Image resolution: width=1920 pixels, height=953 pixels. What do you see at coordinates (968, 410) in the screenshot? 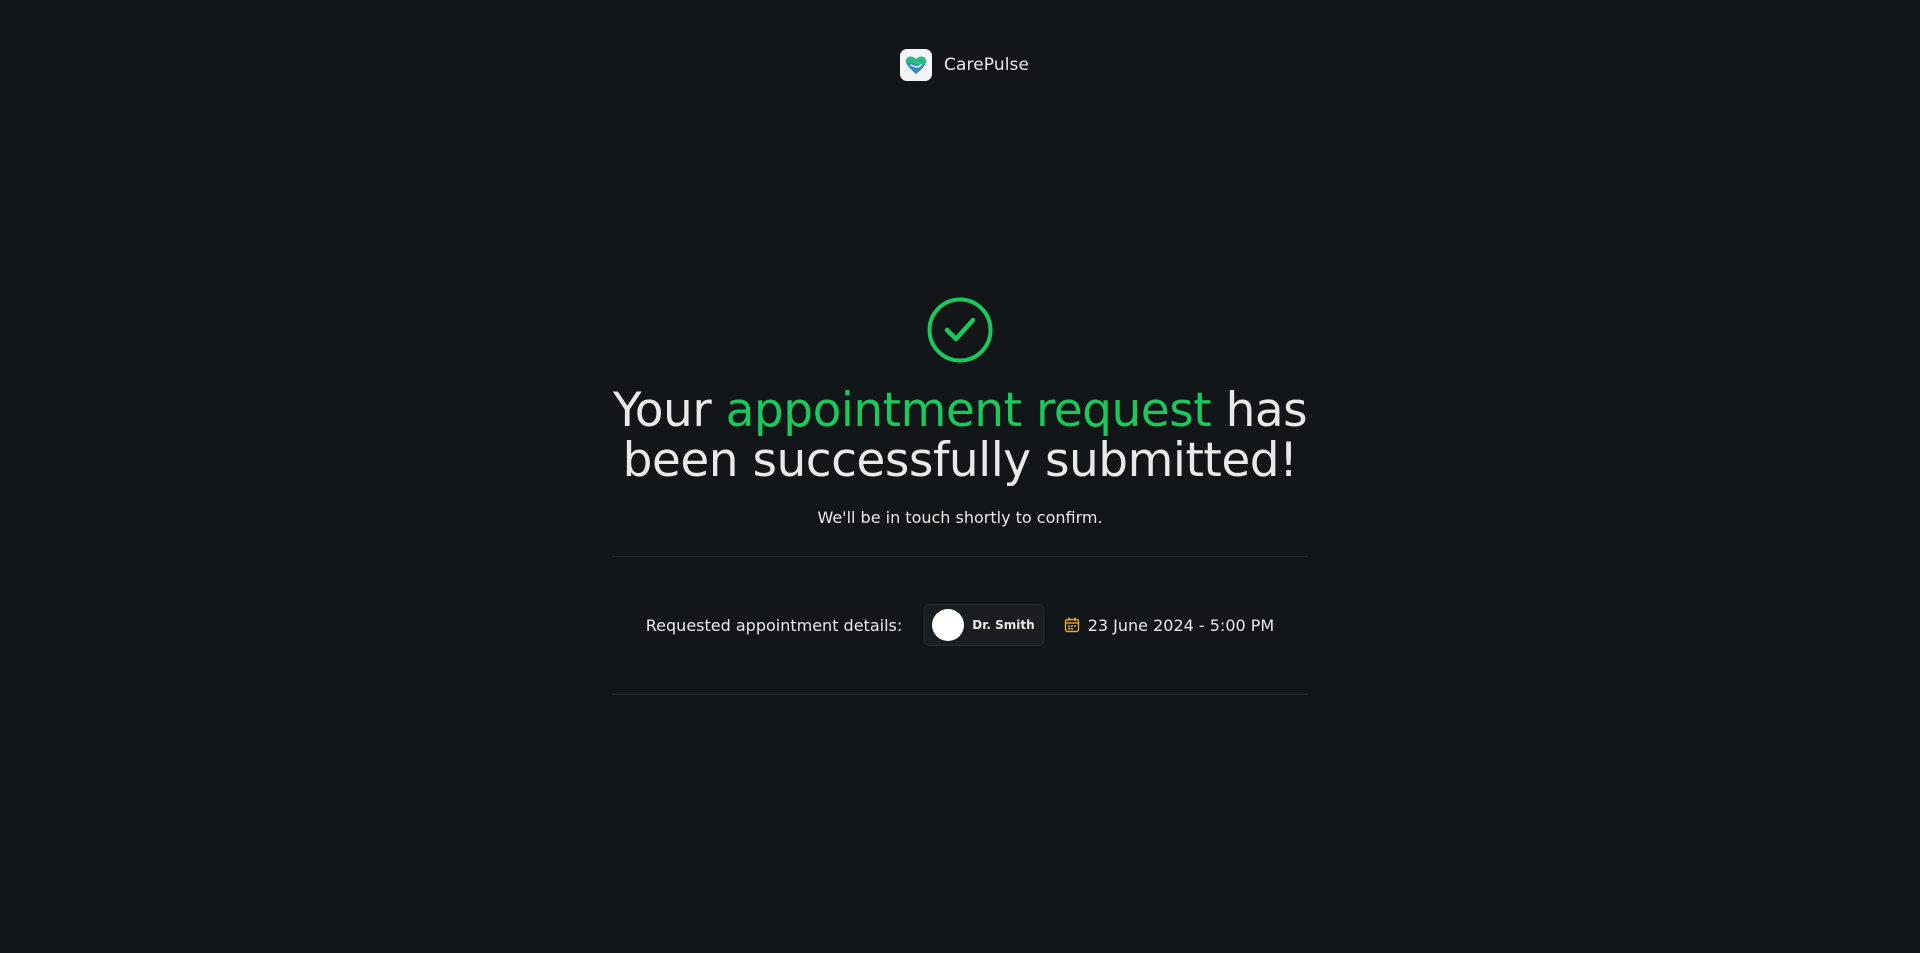
I see `headline-accent: appointment request` at bounding box center [968, 410].